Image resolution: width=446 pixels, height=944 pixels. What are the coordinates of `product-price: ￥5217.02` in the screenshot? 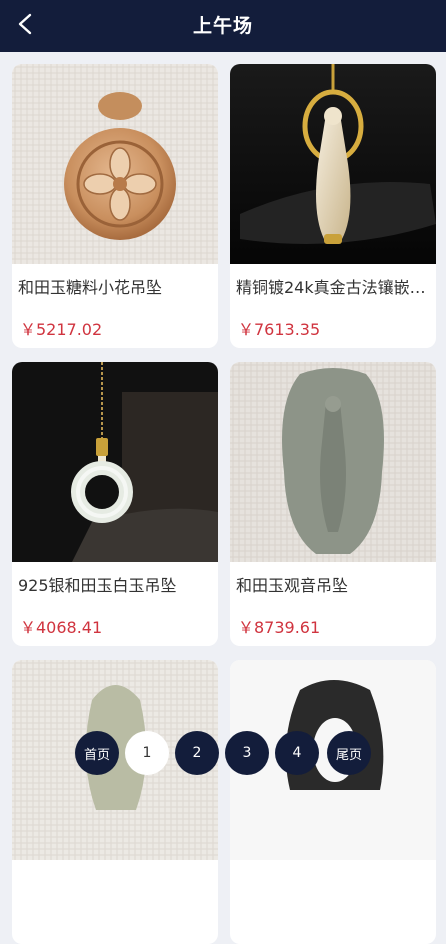 It's located at (61, 329).